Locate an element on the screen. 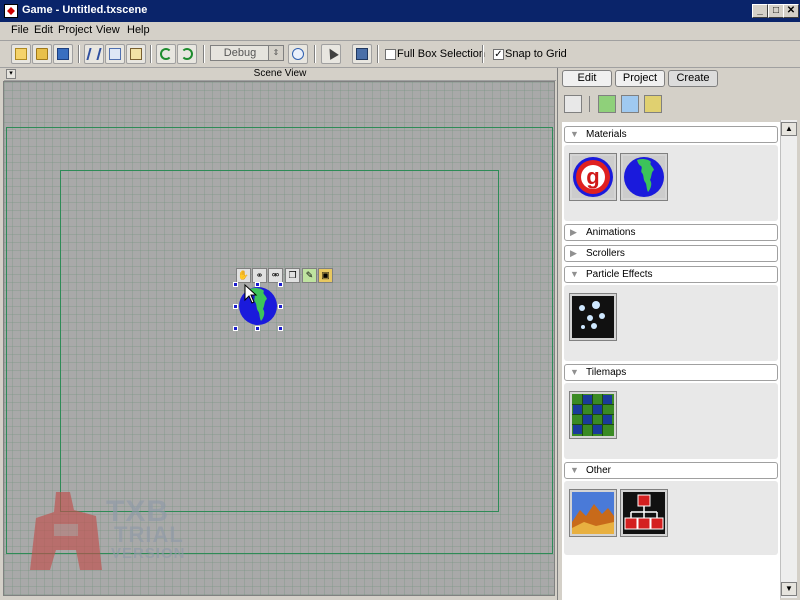 This screenshot has width=800, height=600. section-tilemaps: ▼ Tilemaps is located at coordinates (671, 372).